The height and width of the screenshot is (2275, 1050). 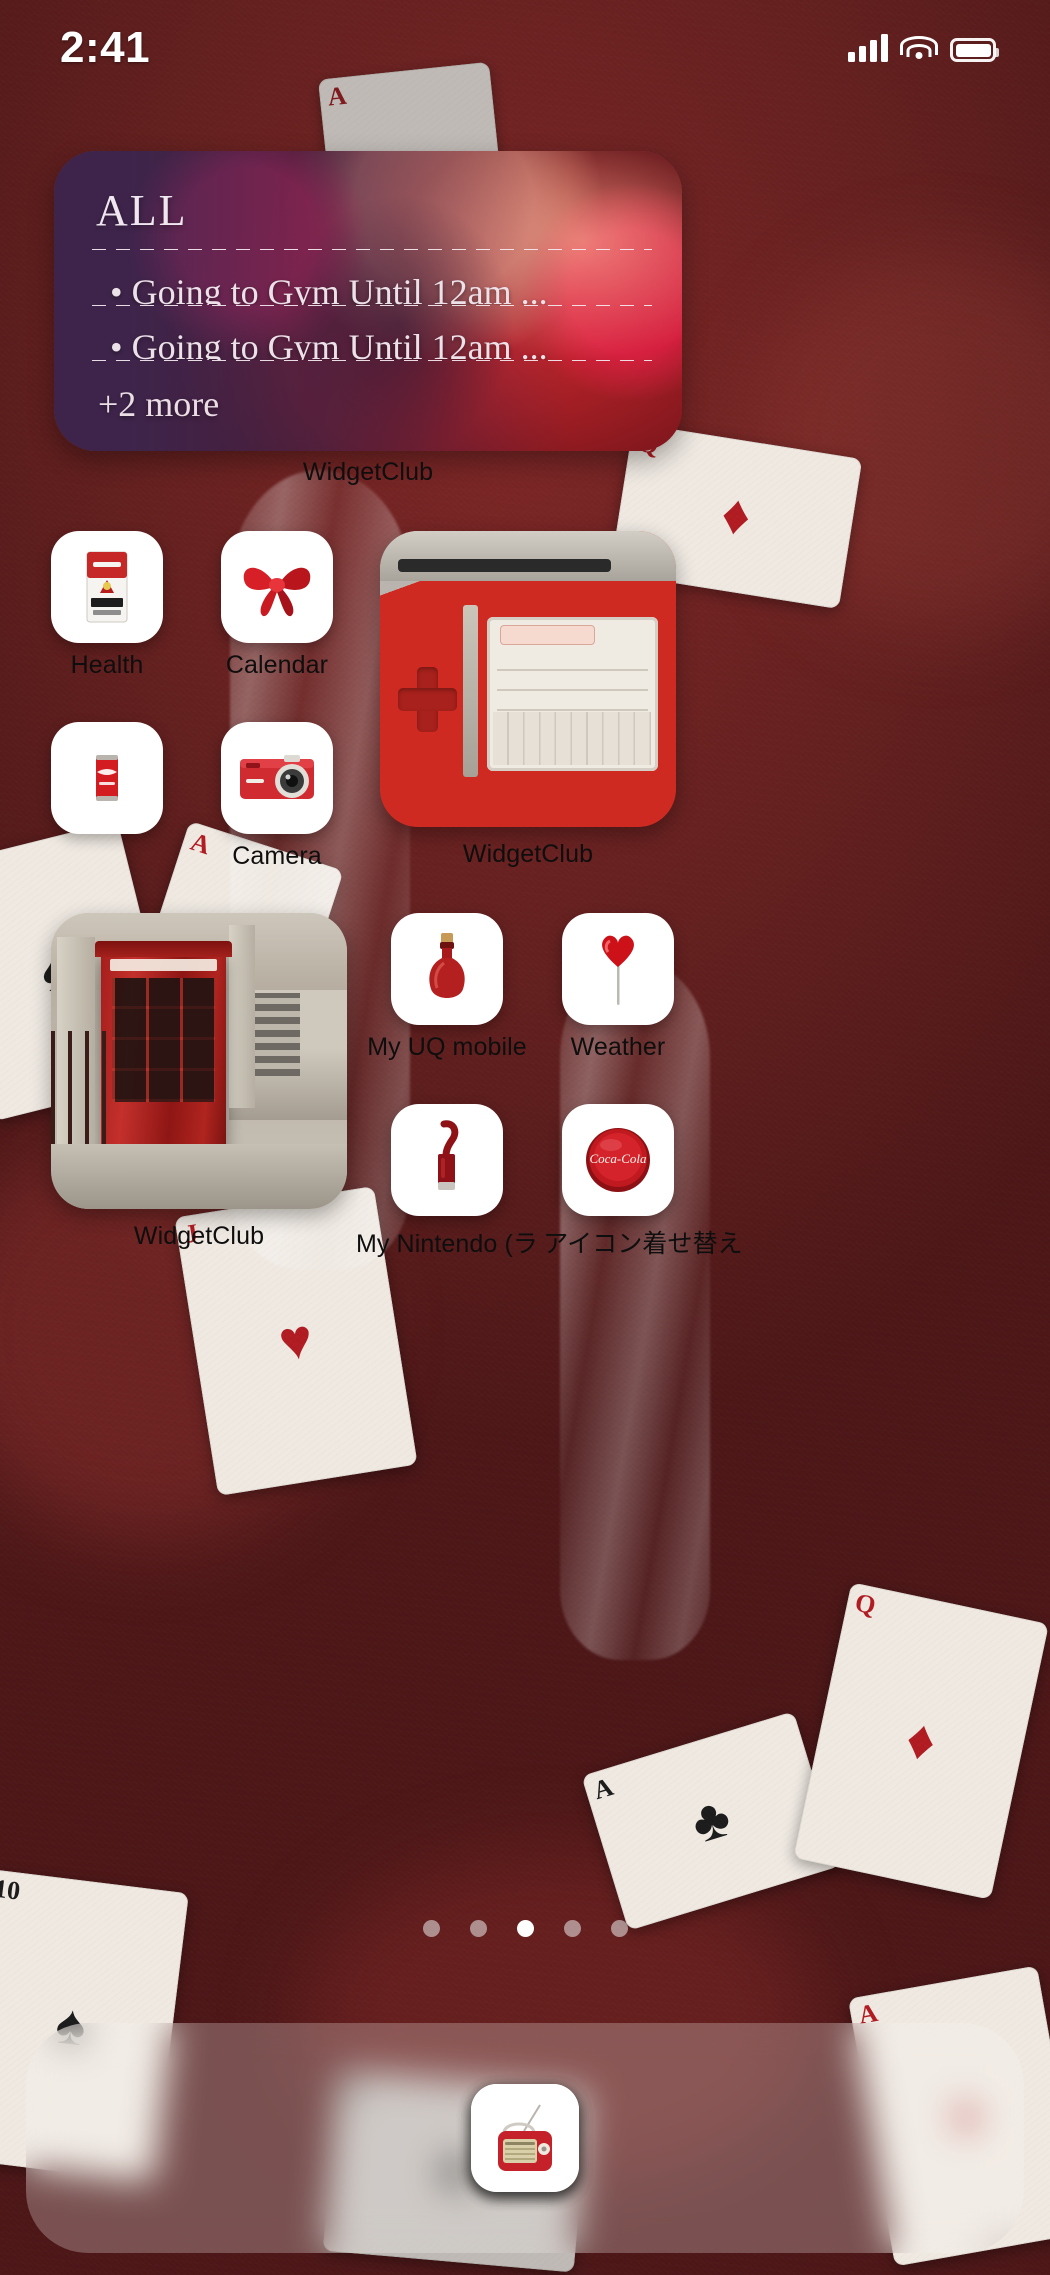 I want to click on ds-side-buttons, so click(x=470, y=691).